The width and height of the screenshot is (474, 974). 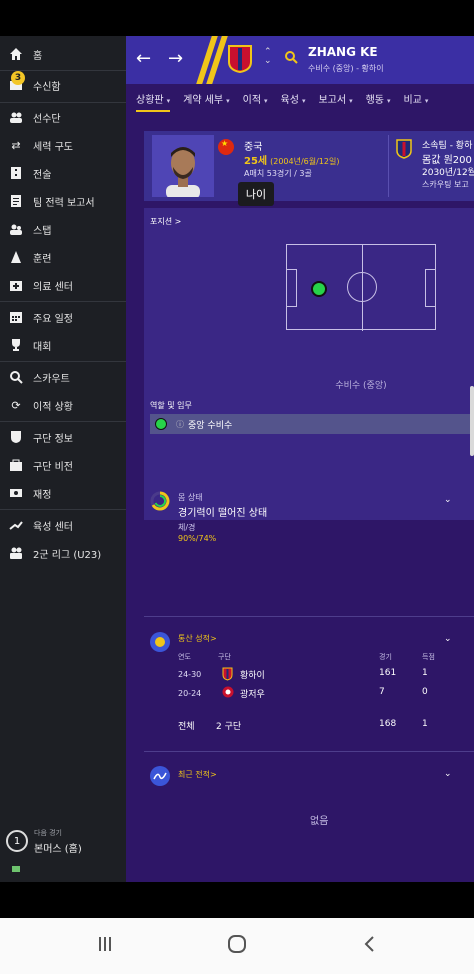 I want to click on top-bar: ← → ⌃ ⌄ ZHANG KE 수비수 (중앙) - 황하이, so click(x=300, y=60).